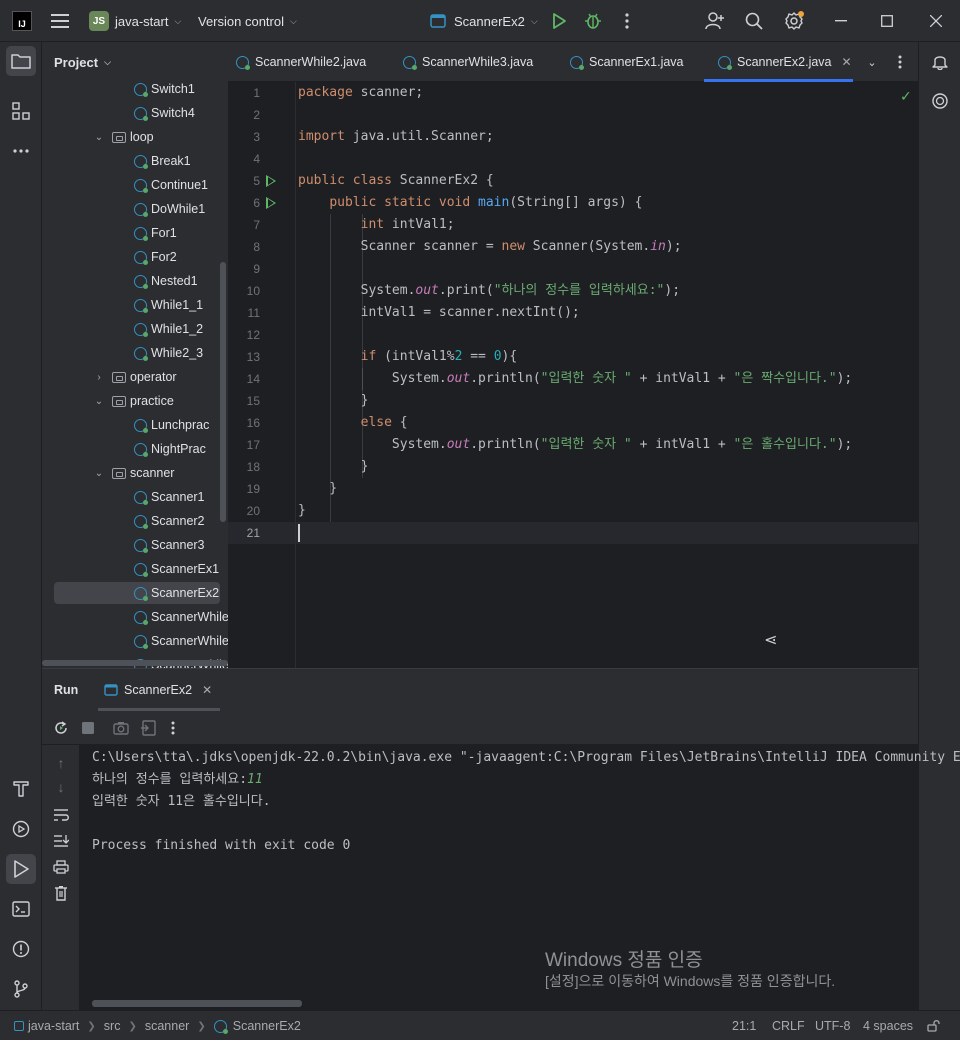  Describe the element at coordinates (301, 62) in the screenshot. I see `tab-scannerwhile2: ScannerWhile2.java` at that location.